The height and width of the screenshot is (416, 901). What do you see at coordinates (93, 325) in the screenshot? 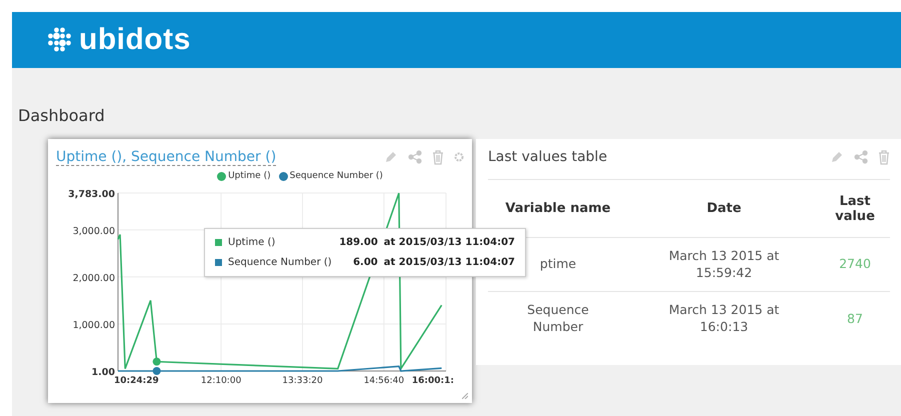
I see `y-tick-label: 1,000.00` at bounding box center [93, 325].